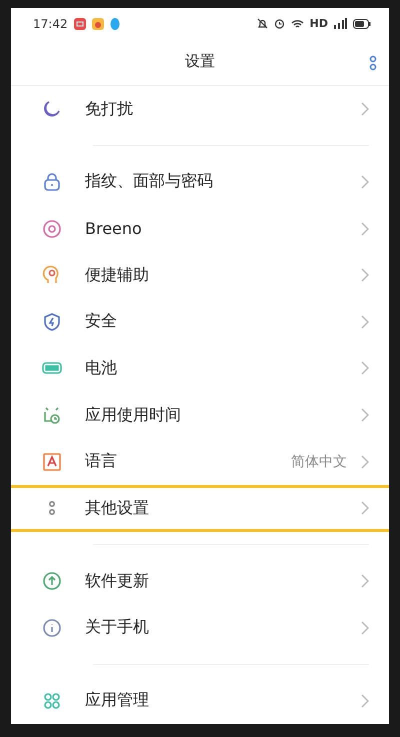 The width and height of the screenshot is (400, 737). What do you see at coordinates (200, 508) in the screenshot?
I see `settings-row: 其他设置` at bounding box center [200, 508].